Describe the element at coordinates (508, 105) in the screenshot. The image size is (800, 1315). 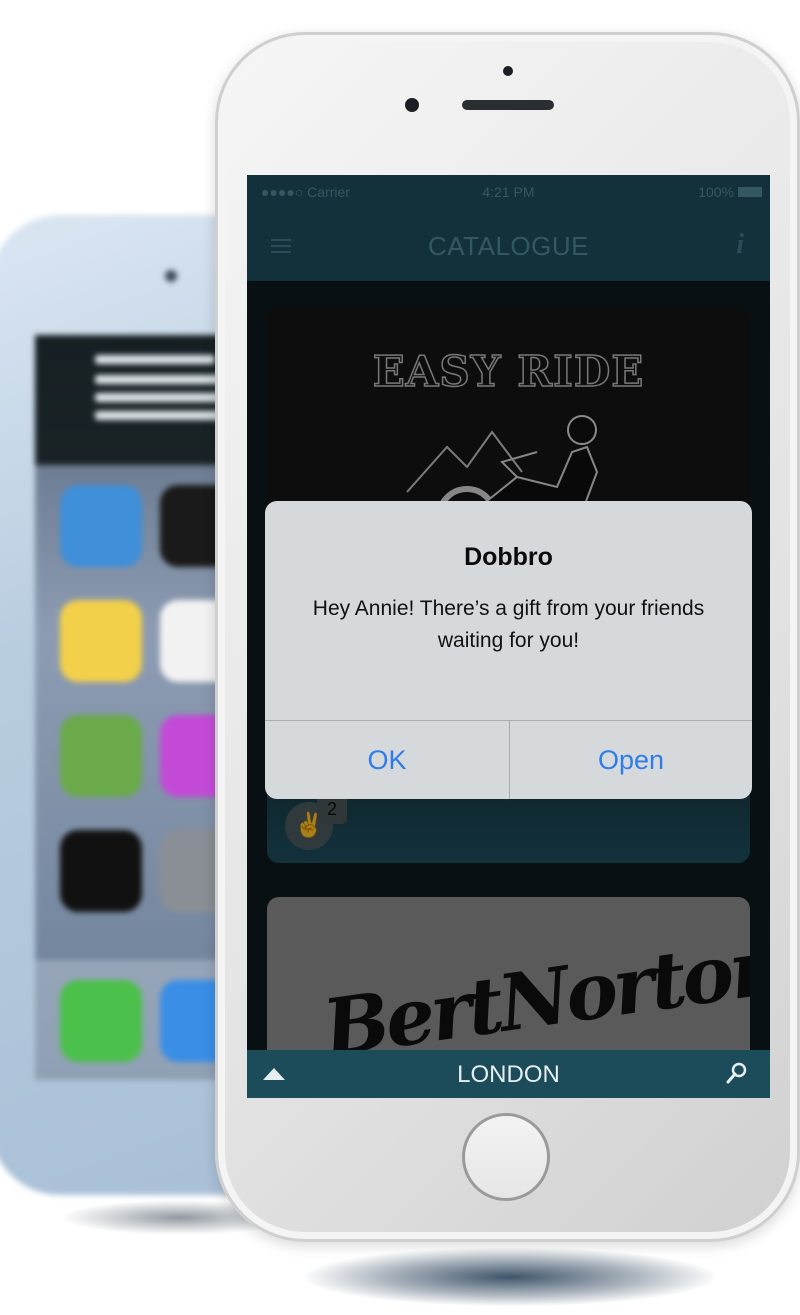
I see `earpiece-speaker` at that location.